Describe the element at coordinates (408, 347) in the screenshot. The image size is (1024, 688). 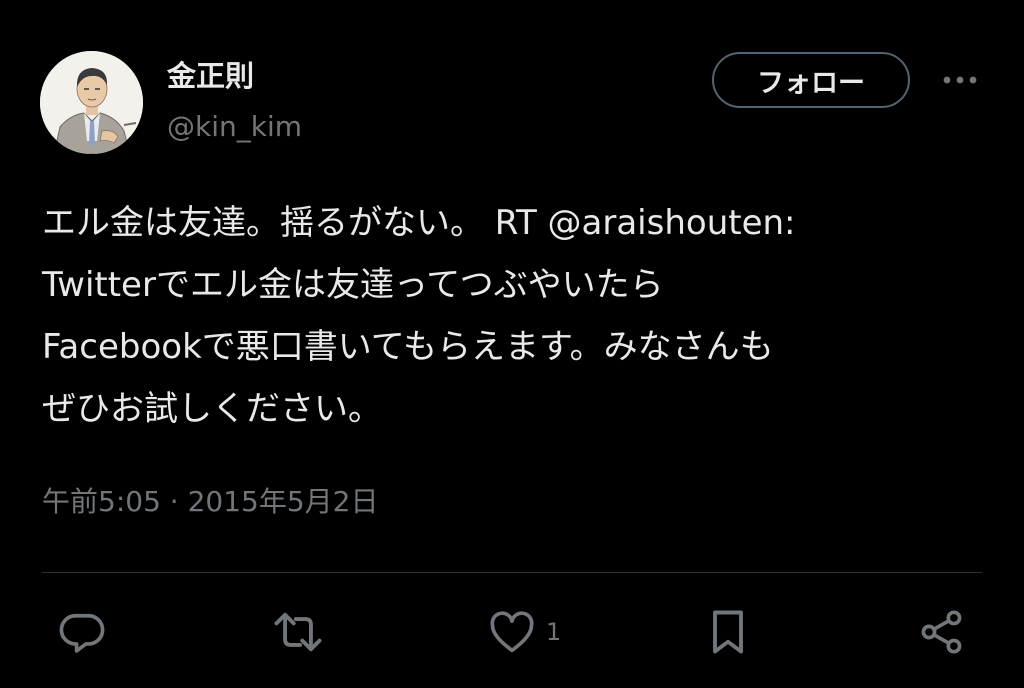
I see `tweet-line: Facebookで悪口書いてもらえます。みなさんも` at that location.